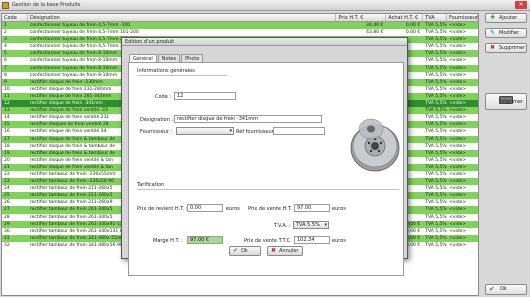 The height and width of the screenshot is (297, 530). Describe the element at coordinates (5, 75) in the screenshot. I see `cell-code: 8` at that location.